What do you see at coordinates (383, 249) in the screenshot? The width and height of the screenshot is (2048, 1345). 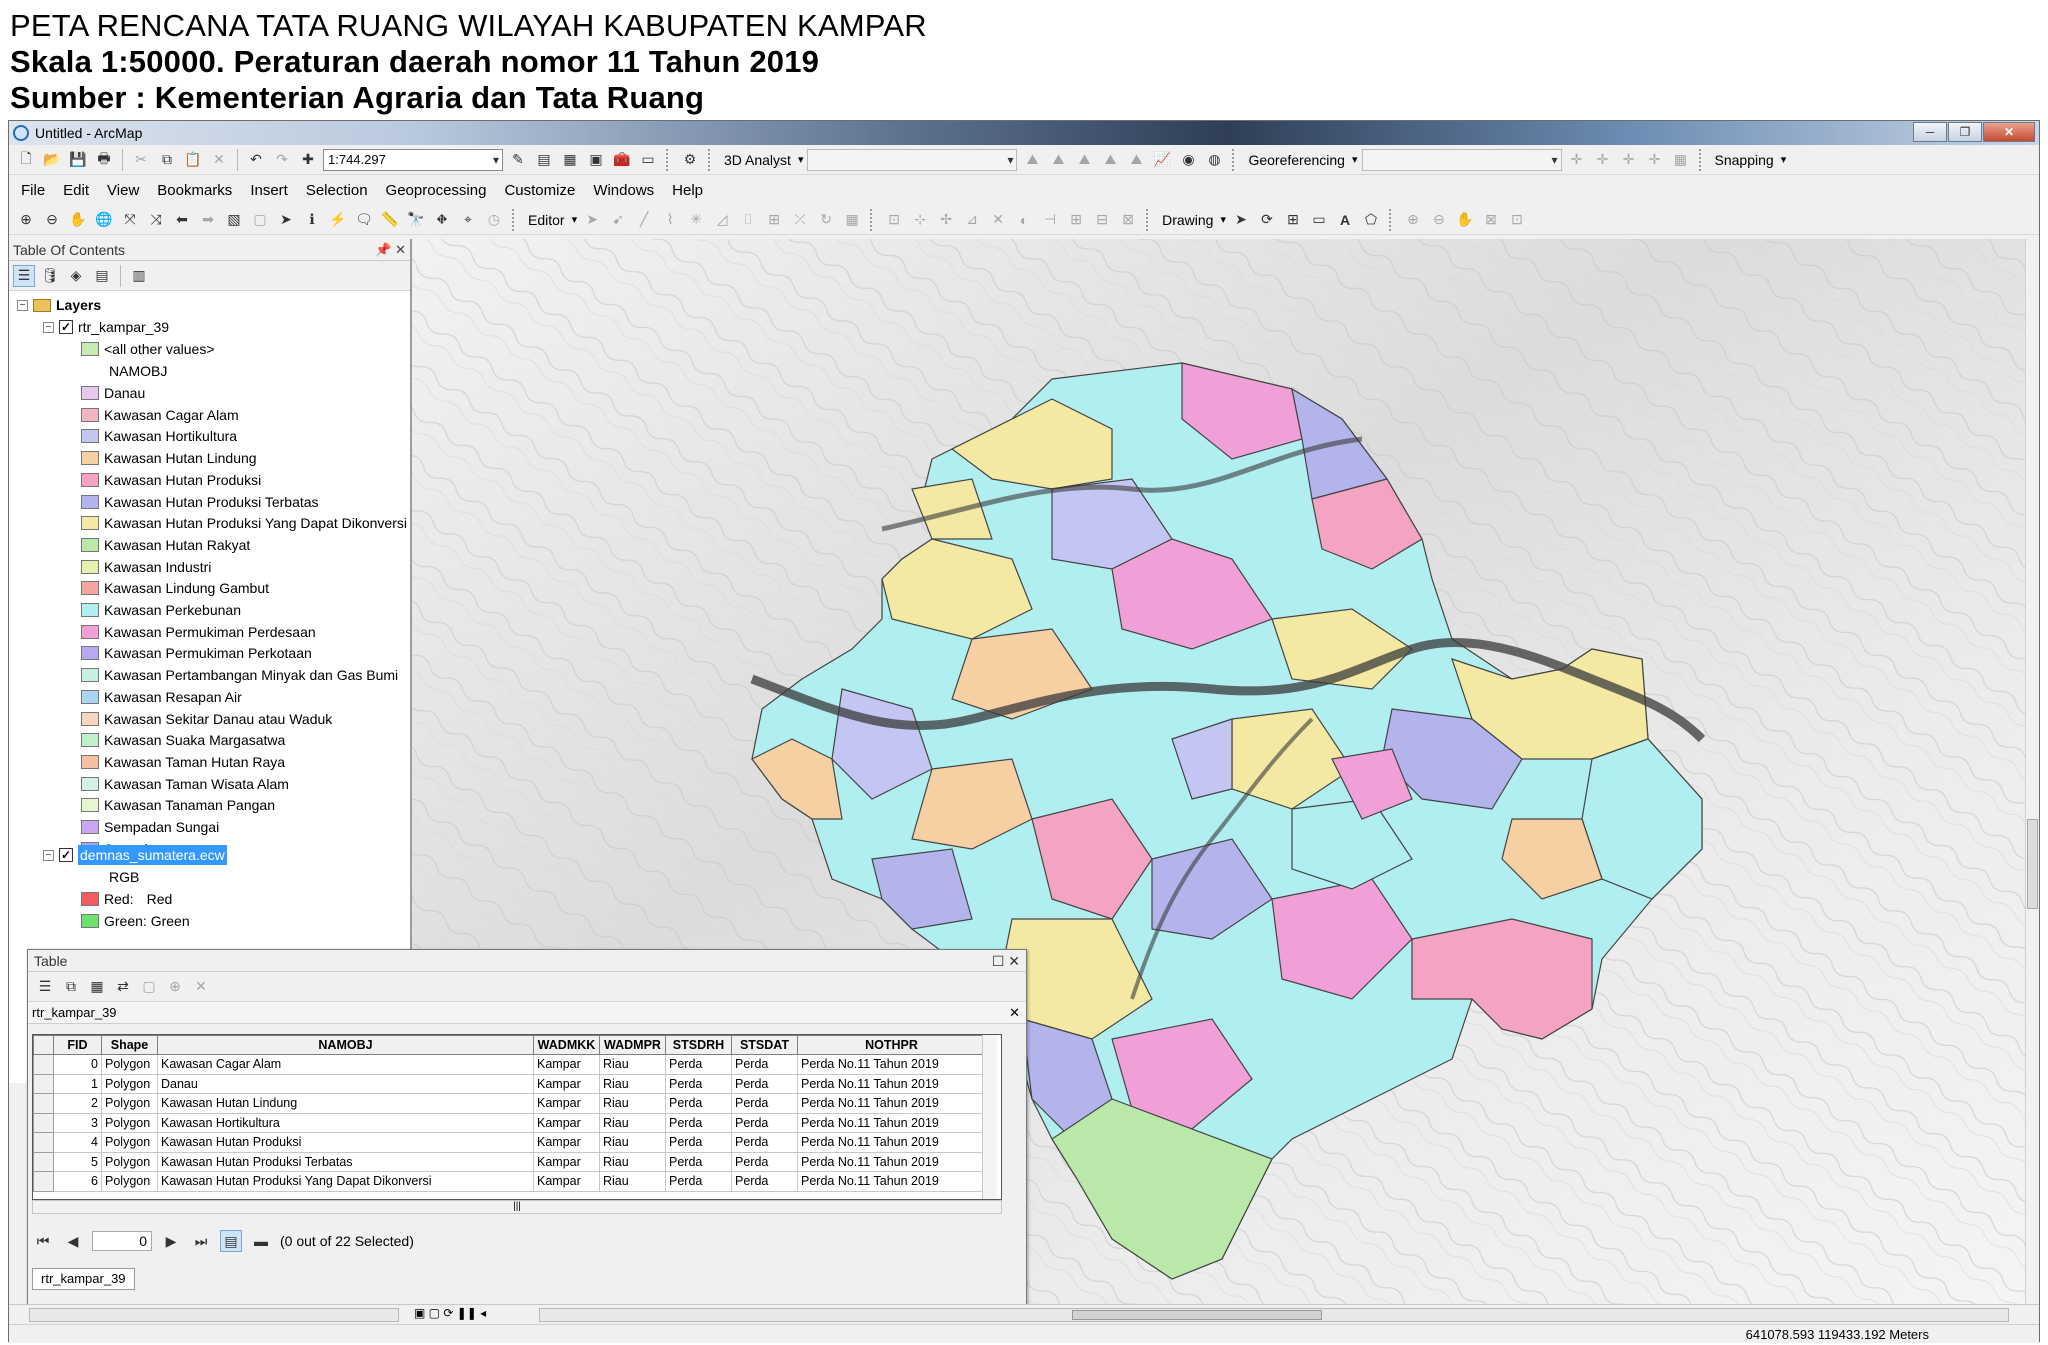 I see `pin-icon: 📌` at bounding box center [383, 249].